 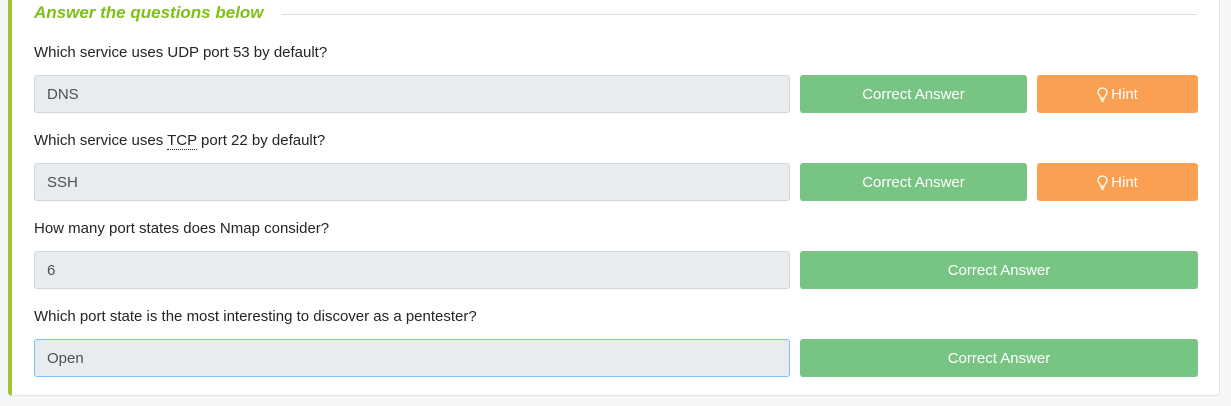 I want to click on question-text: How many port states does Nmap consider?, so click(x=182, y=228).